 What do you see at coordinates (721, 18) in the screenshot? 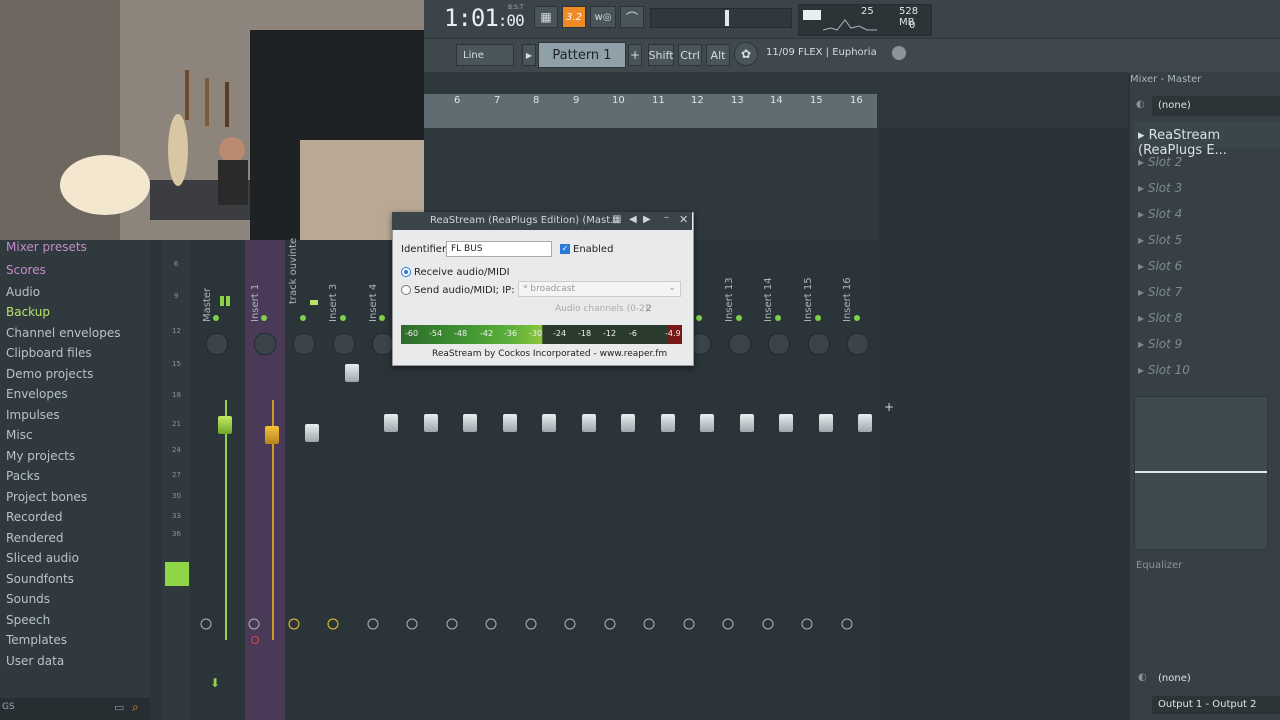
I see `master-volume-slider` at bounding box center [721, 18].